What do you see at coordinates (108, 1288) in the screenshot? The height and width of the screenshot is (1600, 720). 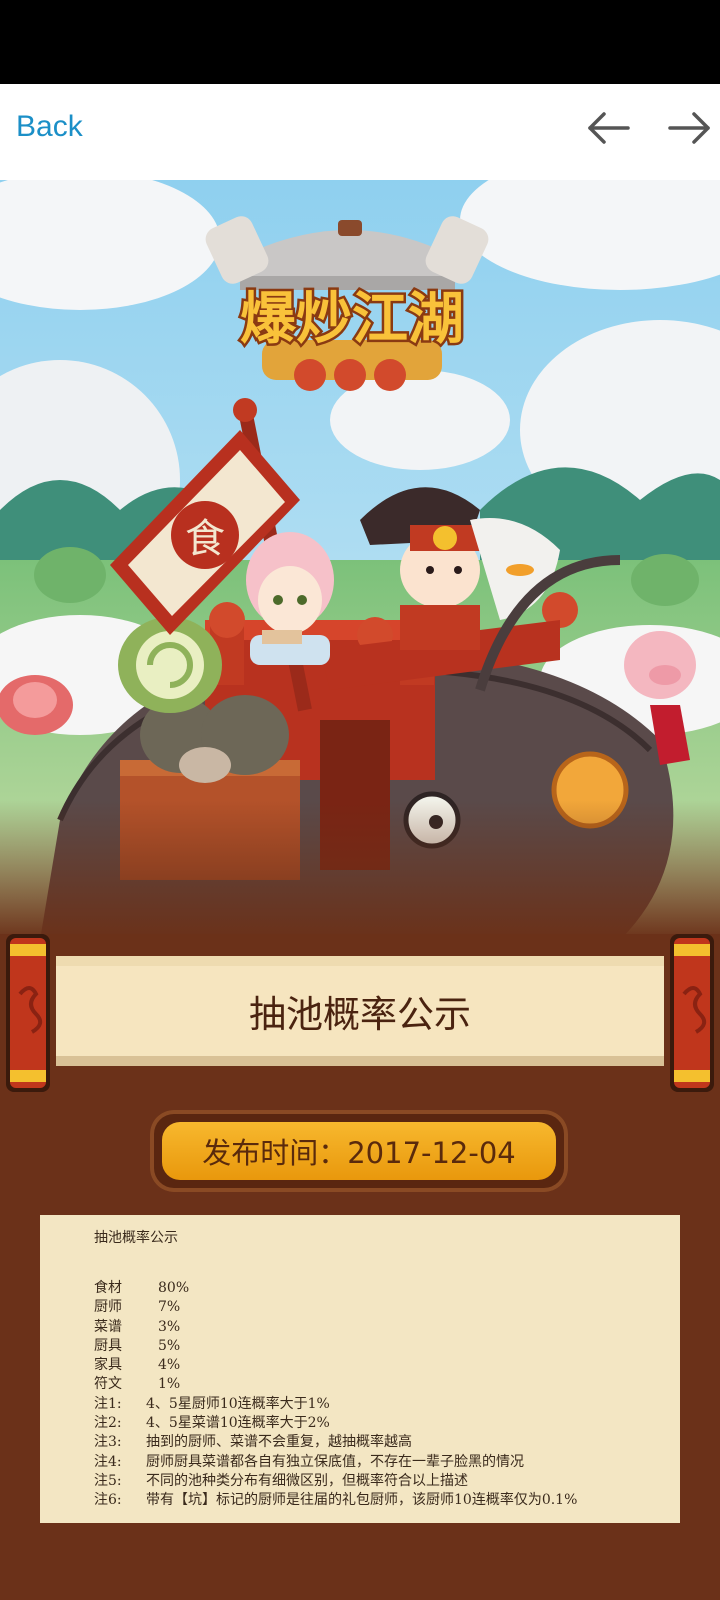 I see `rate-label: 食材` at bounding box center [108, 1288].